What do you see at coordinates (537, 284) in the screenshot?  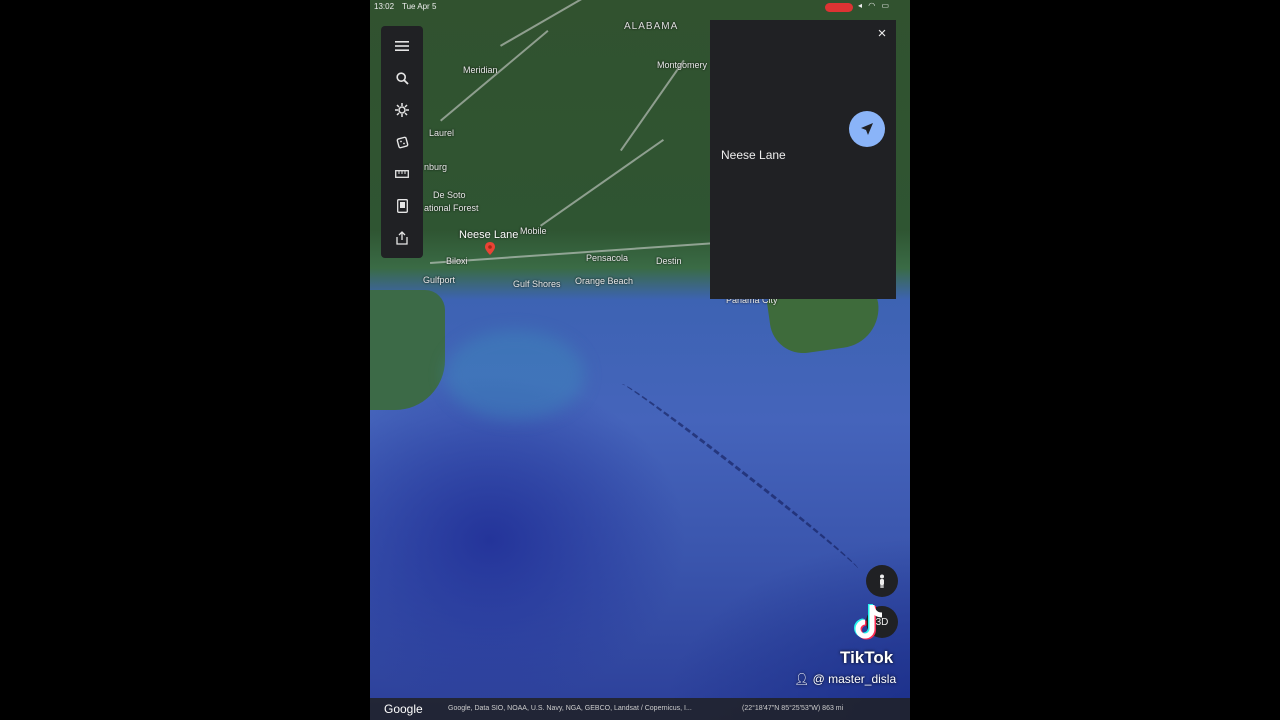 I see `map-label: Gulf Shores` at bounding box center [537, 284].